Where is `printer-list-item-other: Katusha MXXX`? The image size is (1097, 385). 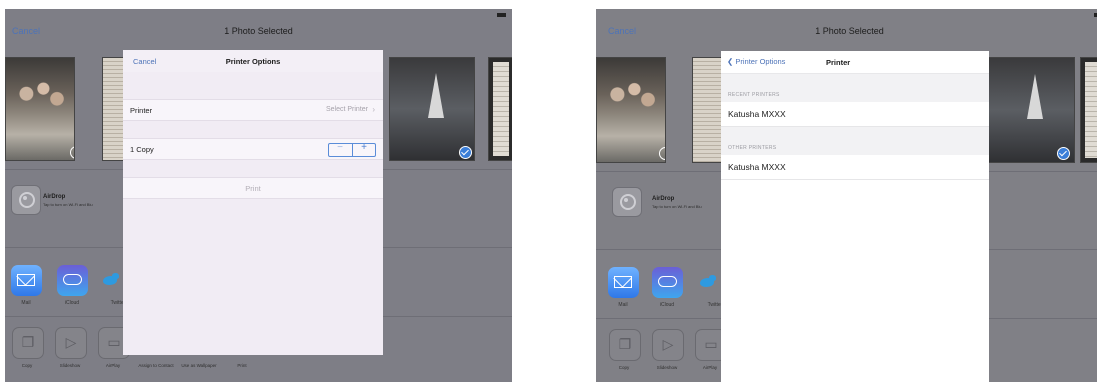 printer-list-item-other: Katusha MXXX is located at coordinates (855, 167).